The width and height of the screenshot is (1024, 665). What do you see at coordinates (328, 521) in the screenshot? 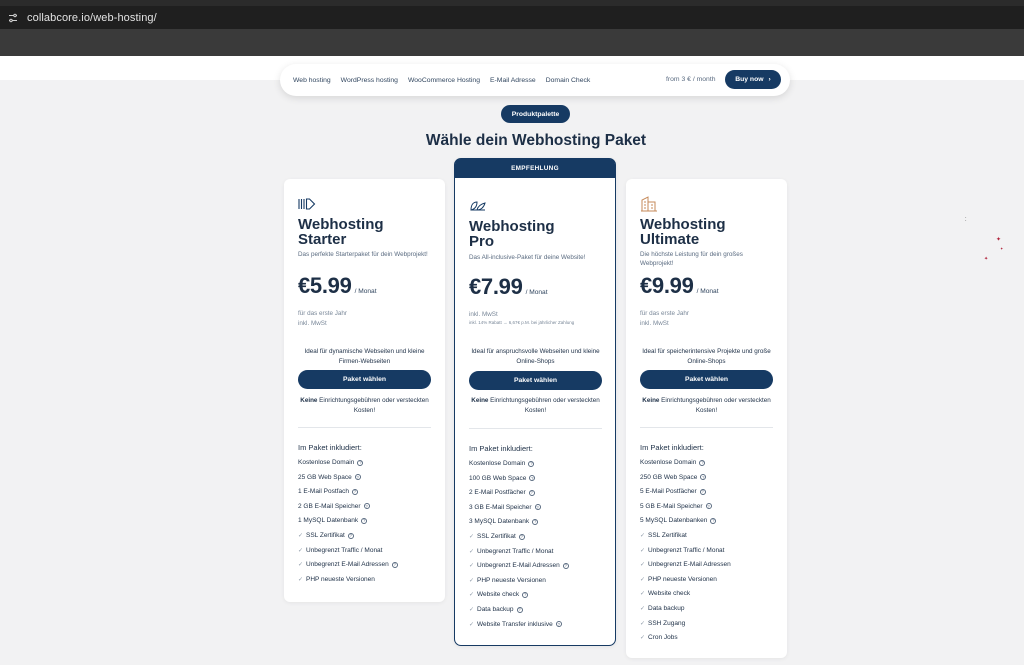
I see `feature-label: 1 MySQL Datenbank` at bounding box center [328, 521].